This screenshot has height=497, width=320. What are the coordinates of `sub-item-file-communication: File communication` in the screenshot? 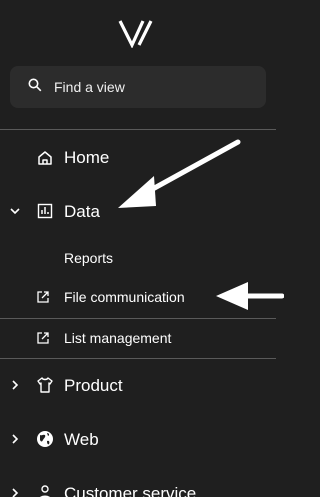 It's located at (138, 297).